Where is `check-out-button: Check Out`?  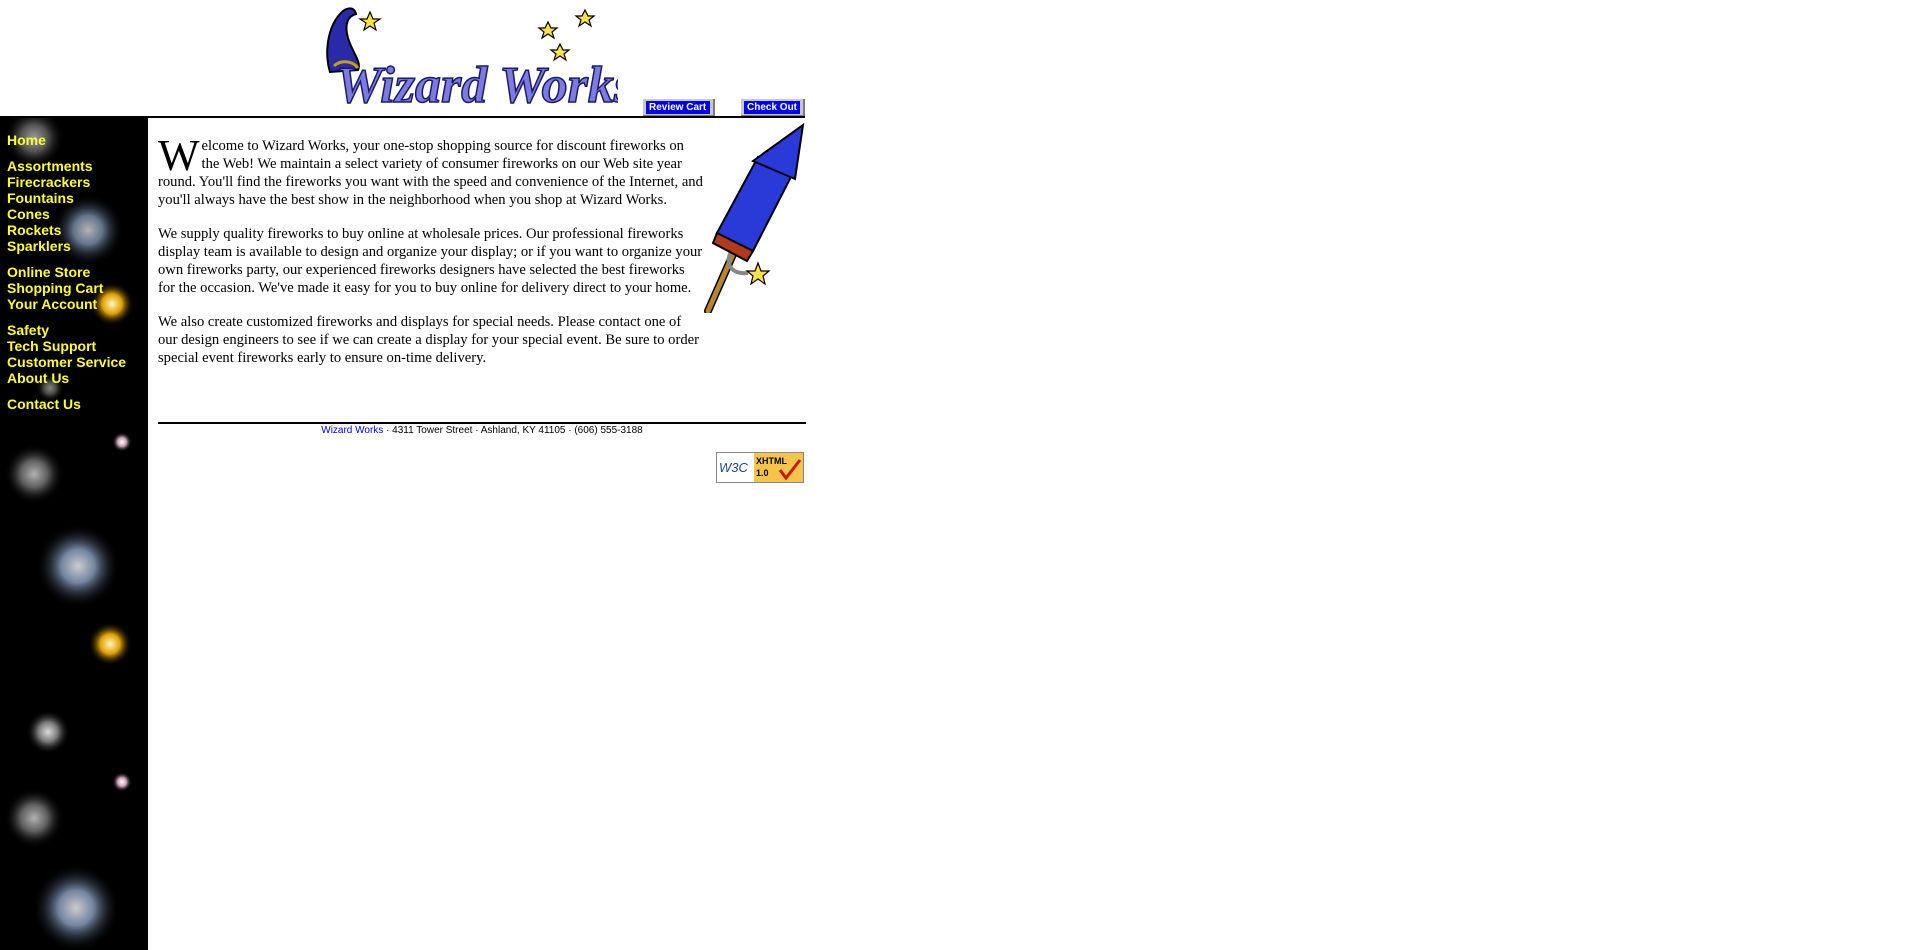 check-out-button: Check Out is located at coordinates (773, 108).